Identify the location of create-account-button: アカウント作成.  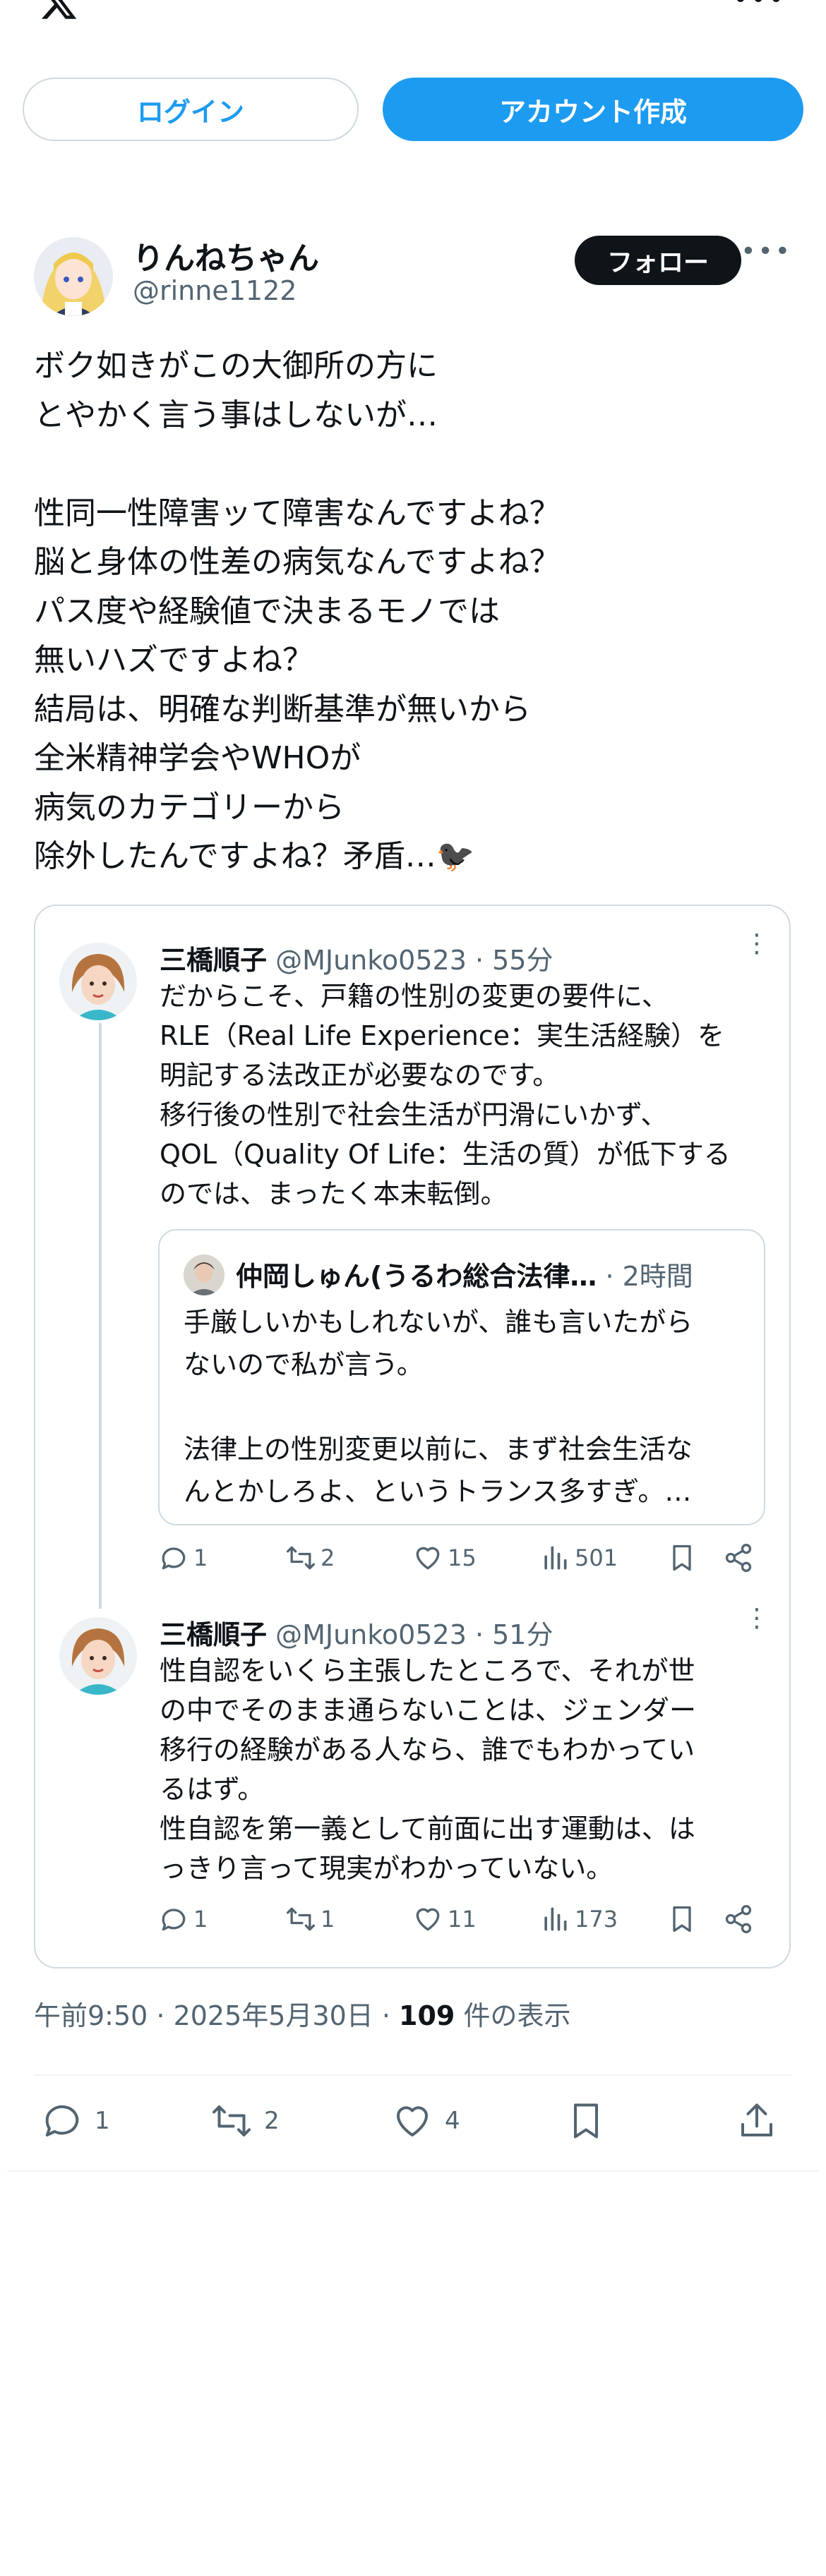
(593, 110).